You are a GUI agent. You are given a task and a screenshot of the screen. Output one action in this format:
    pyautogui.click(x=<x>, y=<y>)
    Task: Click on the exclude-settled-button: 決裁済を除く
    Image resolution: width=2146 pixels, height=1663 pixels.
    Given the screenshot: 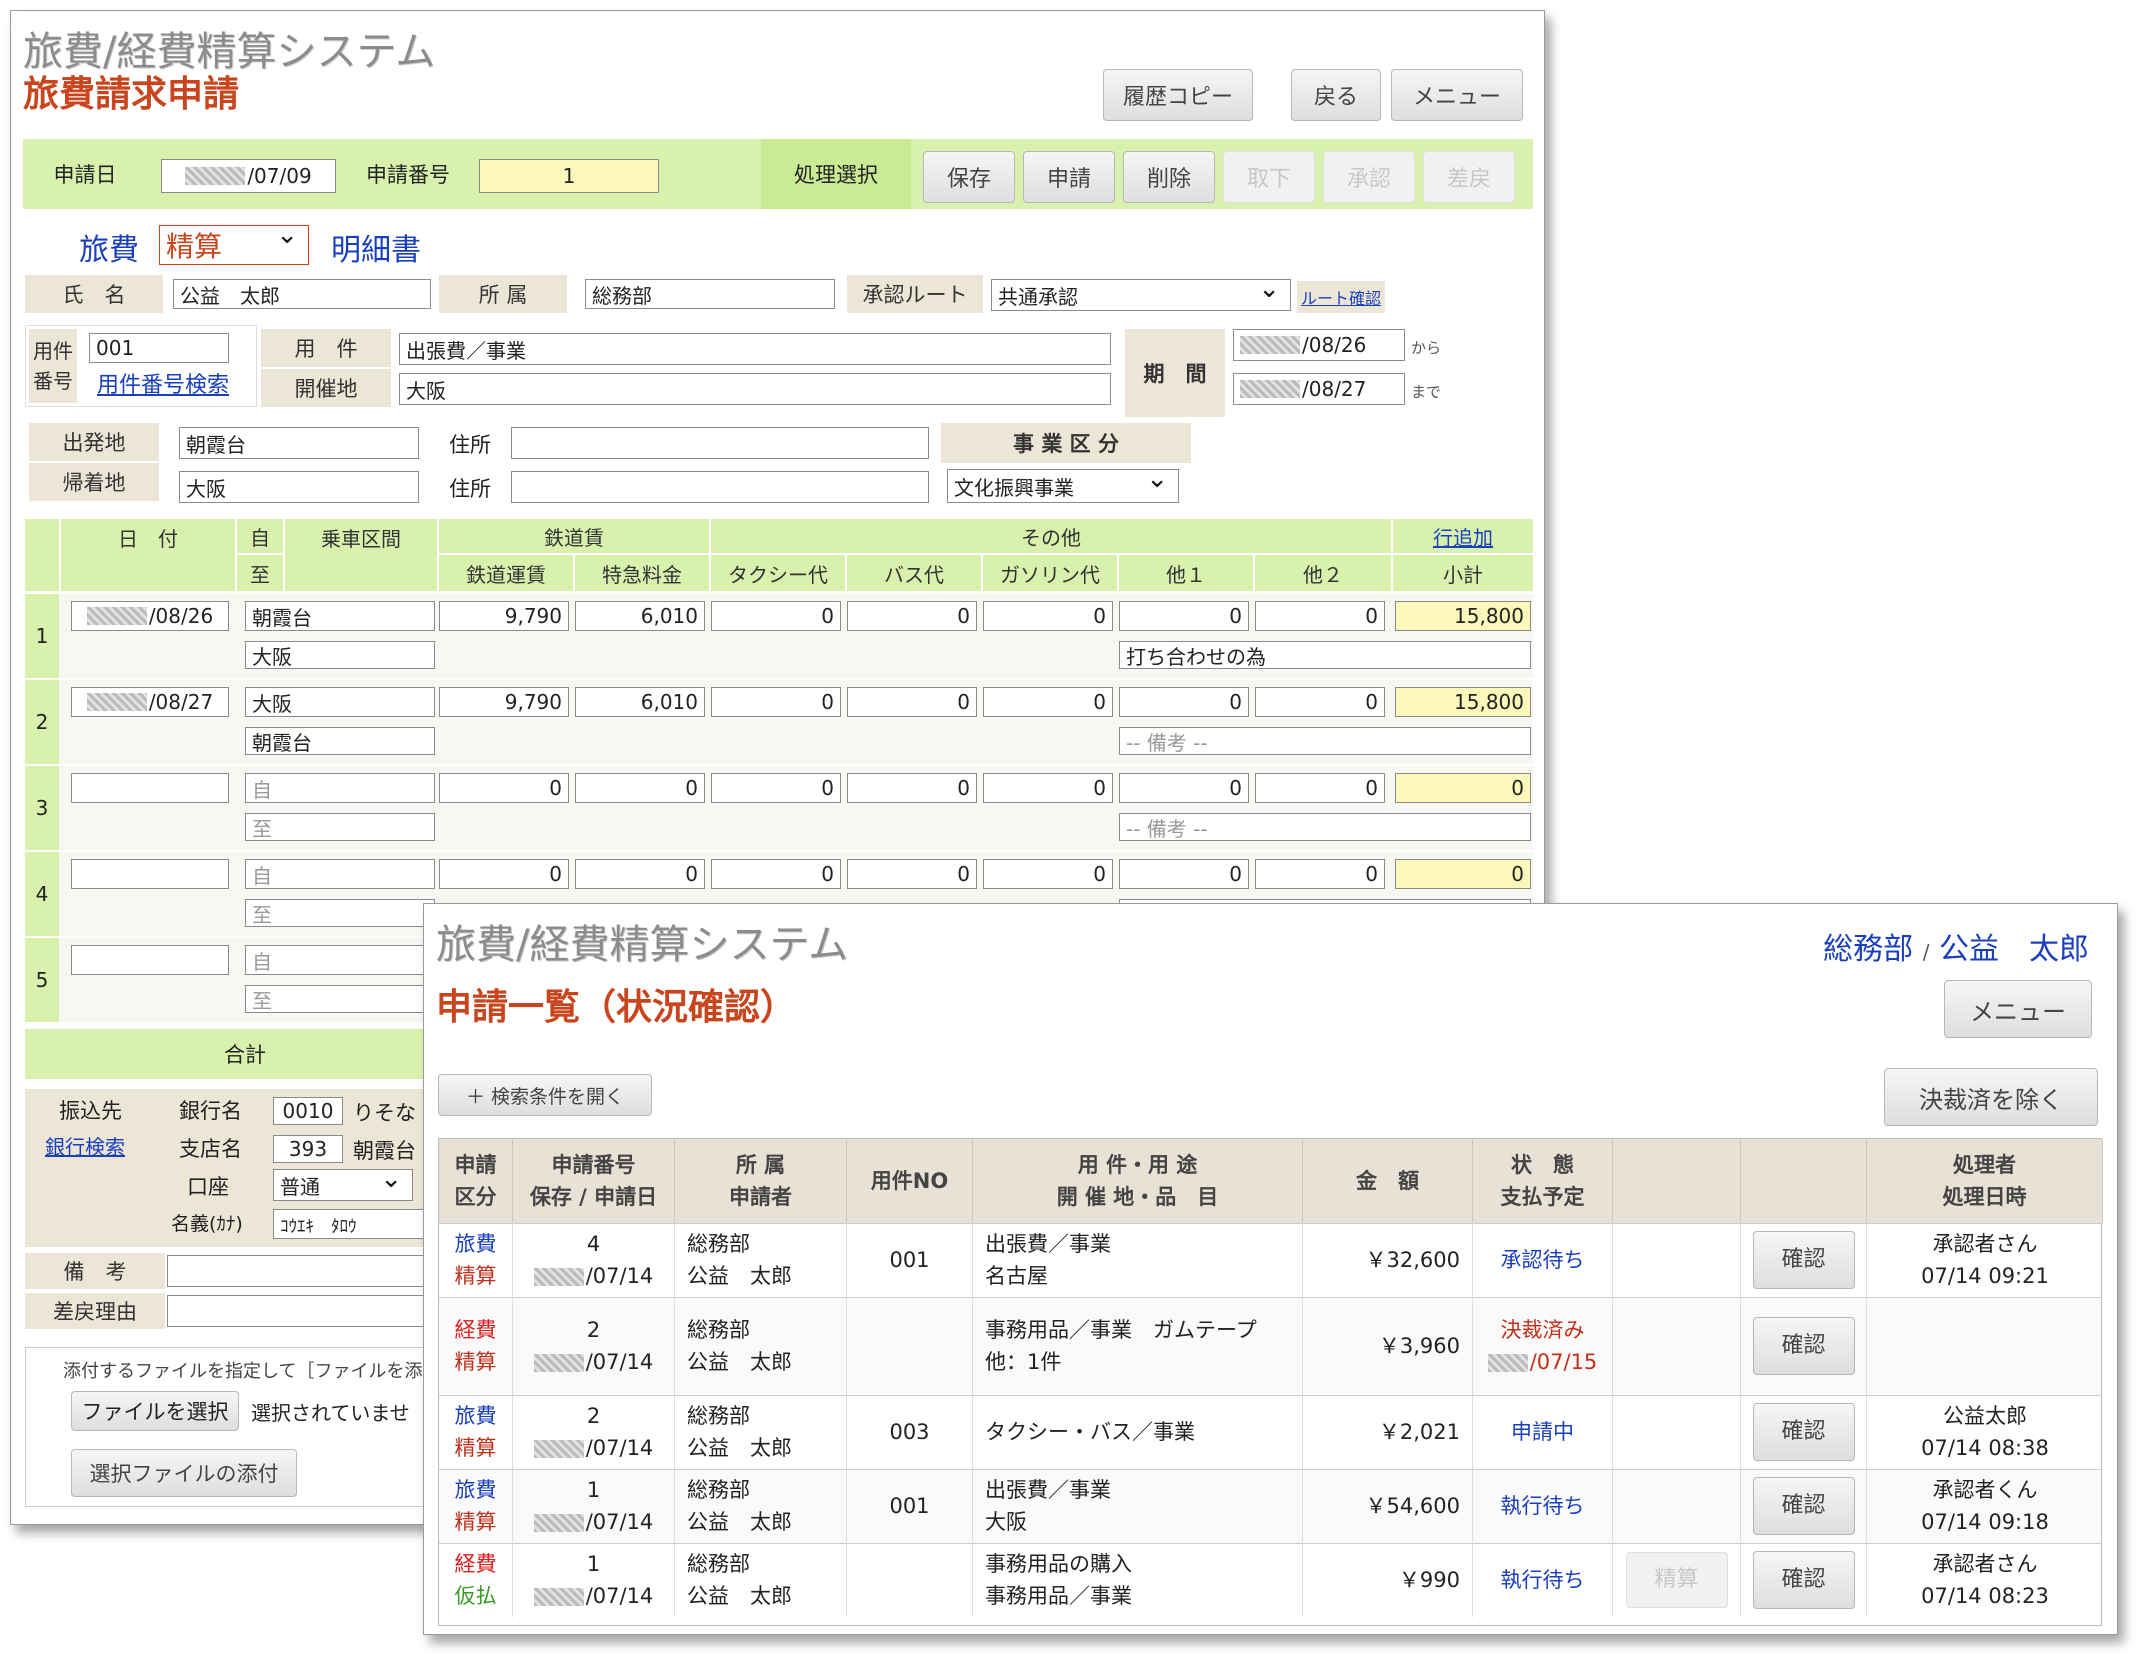 What is the action you would take?
    pyautogui.click(x=1991, y=1097)
    